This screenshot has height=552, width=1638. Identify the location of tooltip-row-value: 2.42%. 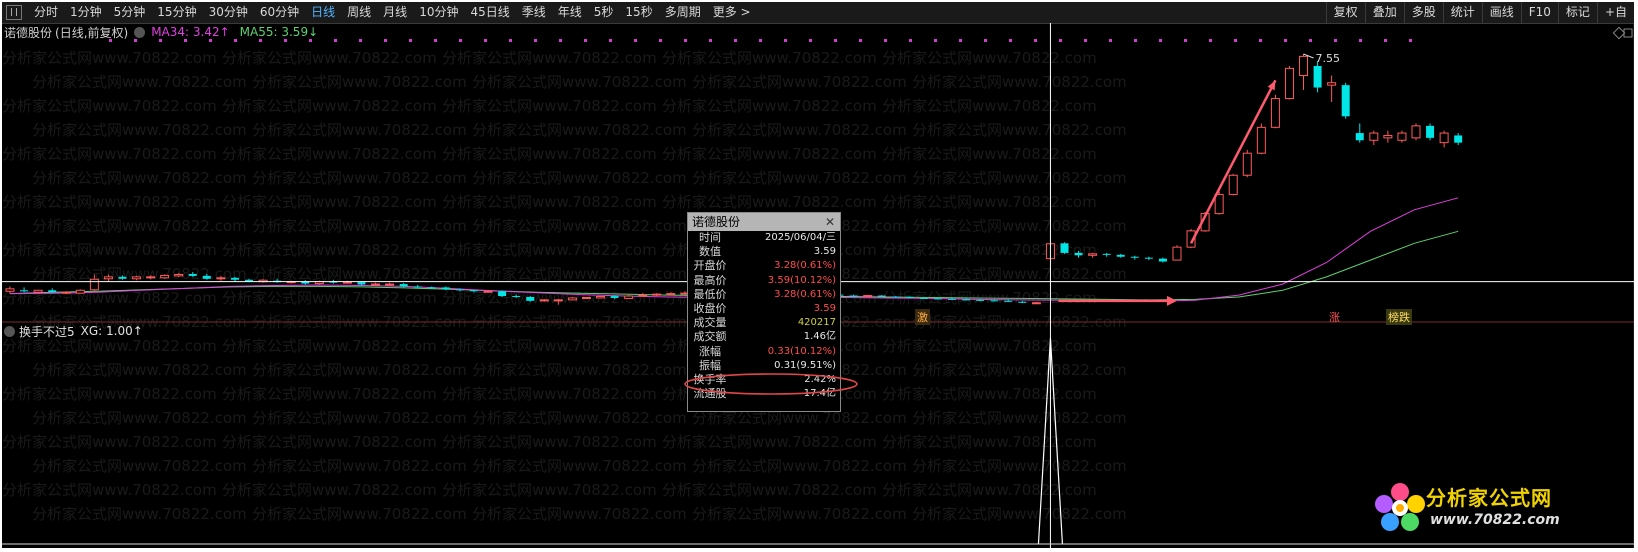
(820, 379).